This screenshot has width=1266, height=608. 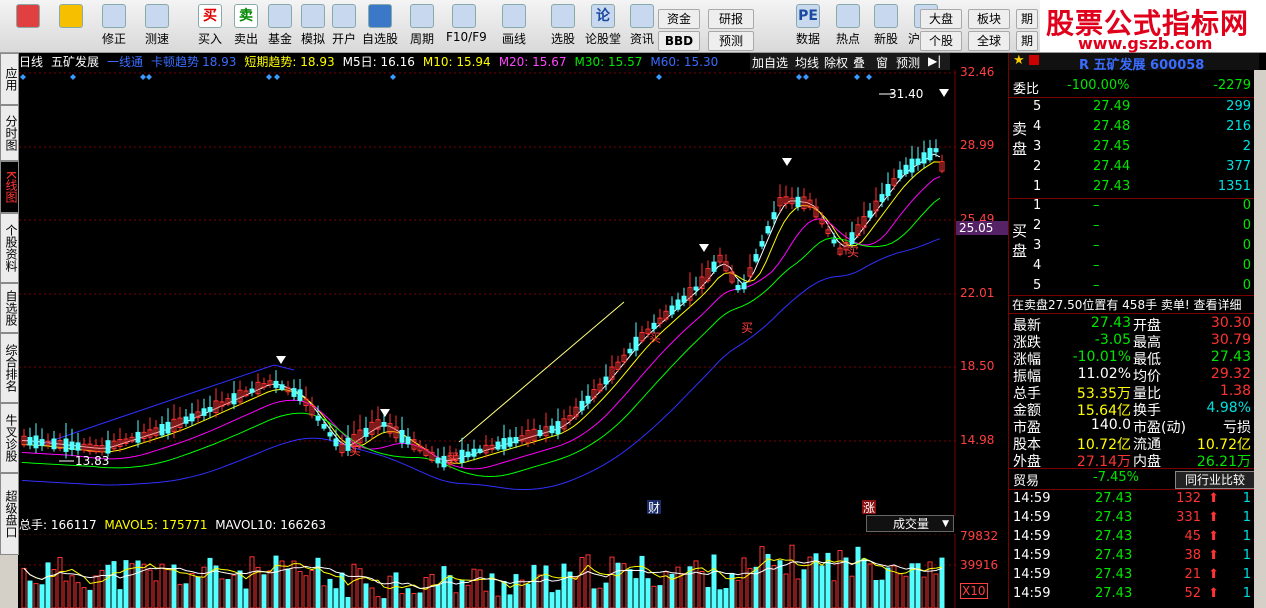 I want to click on buys-row: 3 – 0, so click(x=1134, y=248).